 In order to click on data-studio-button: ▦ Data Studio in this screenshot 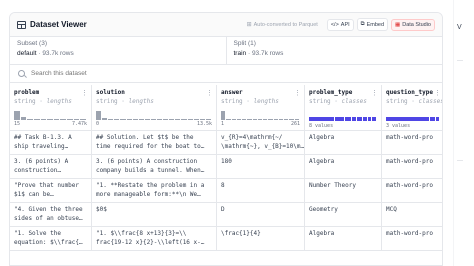, I will do `click(413, 24)`.